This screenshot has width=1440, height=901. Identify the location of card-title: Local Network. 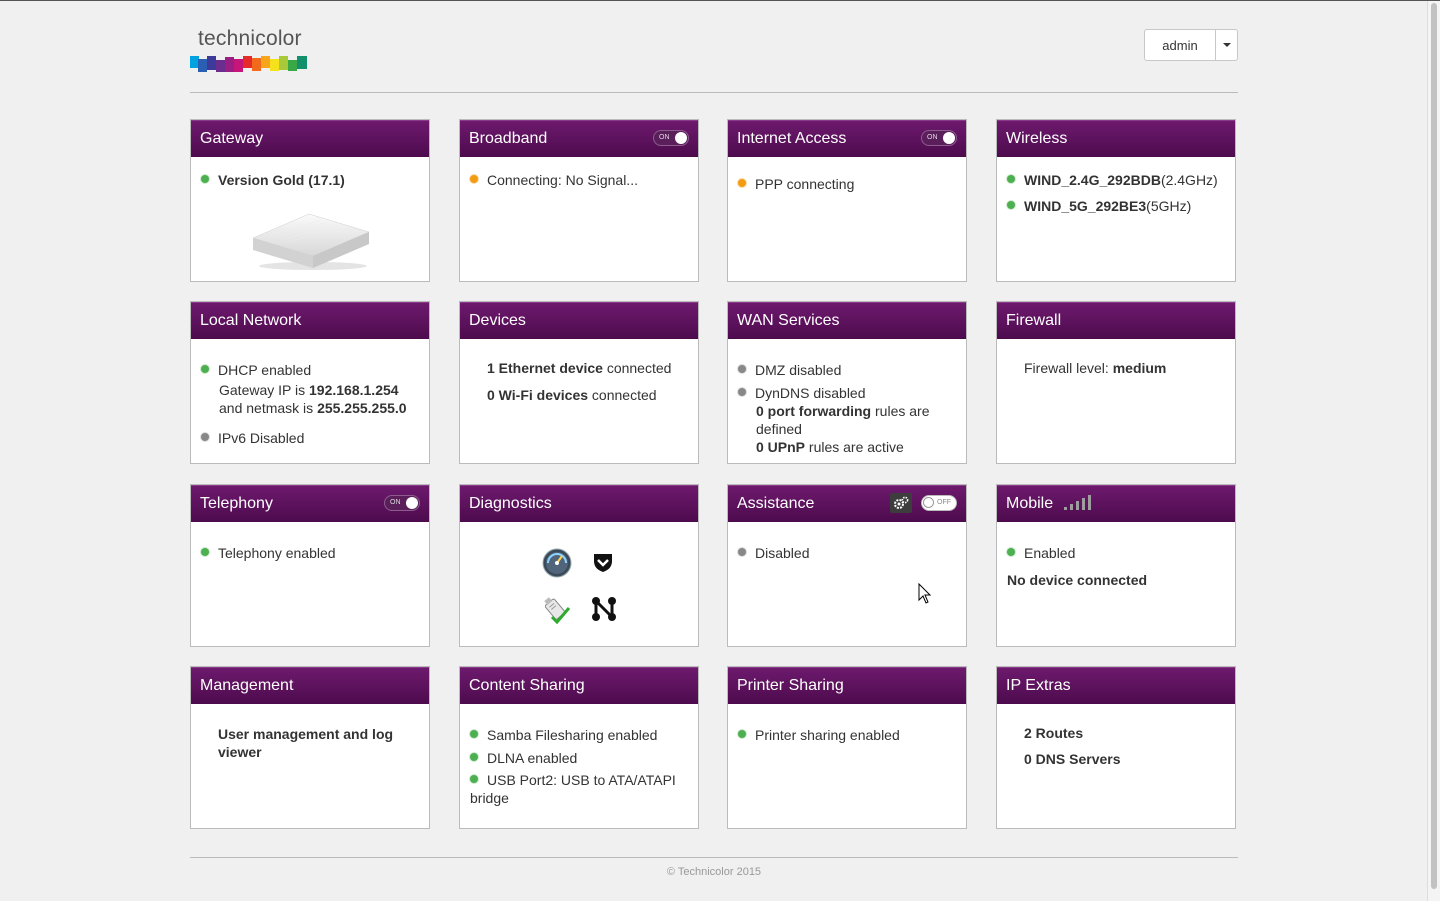
(310, 320).